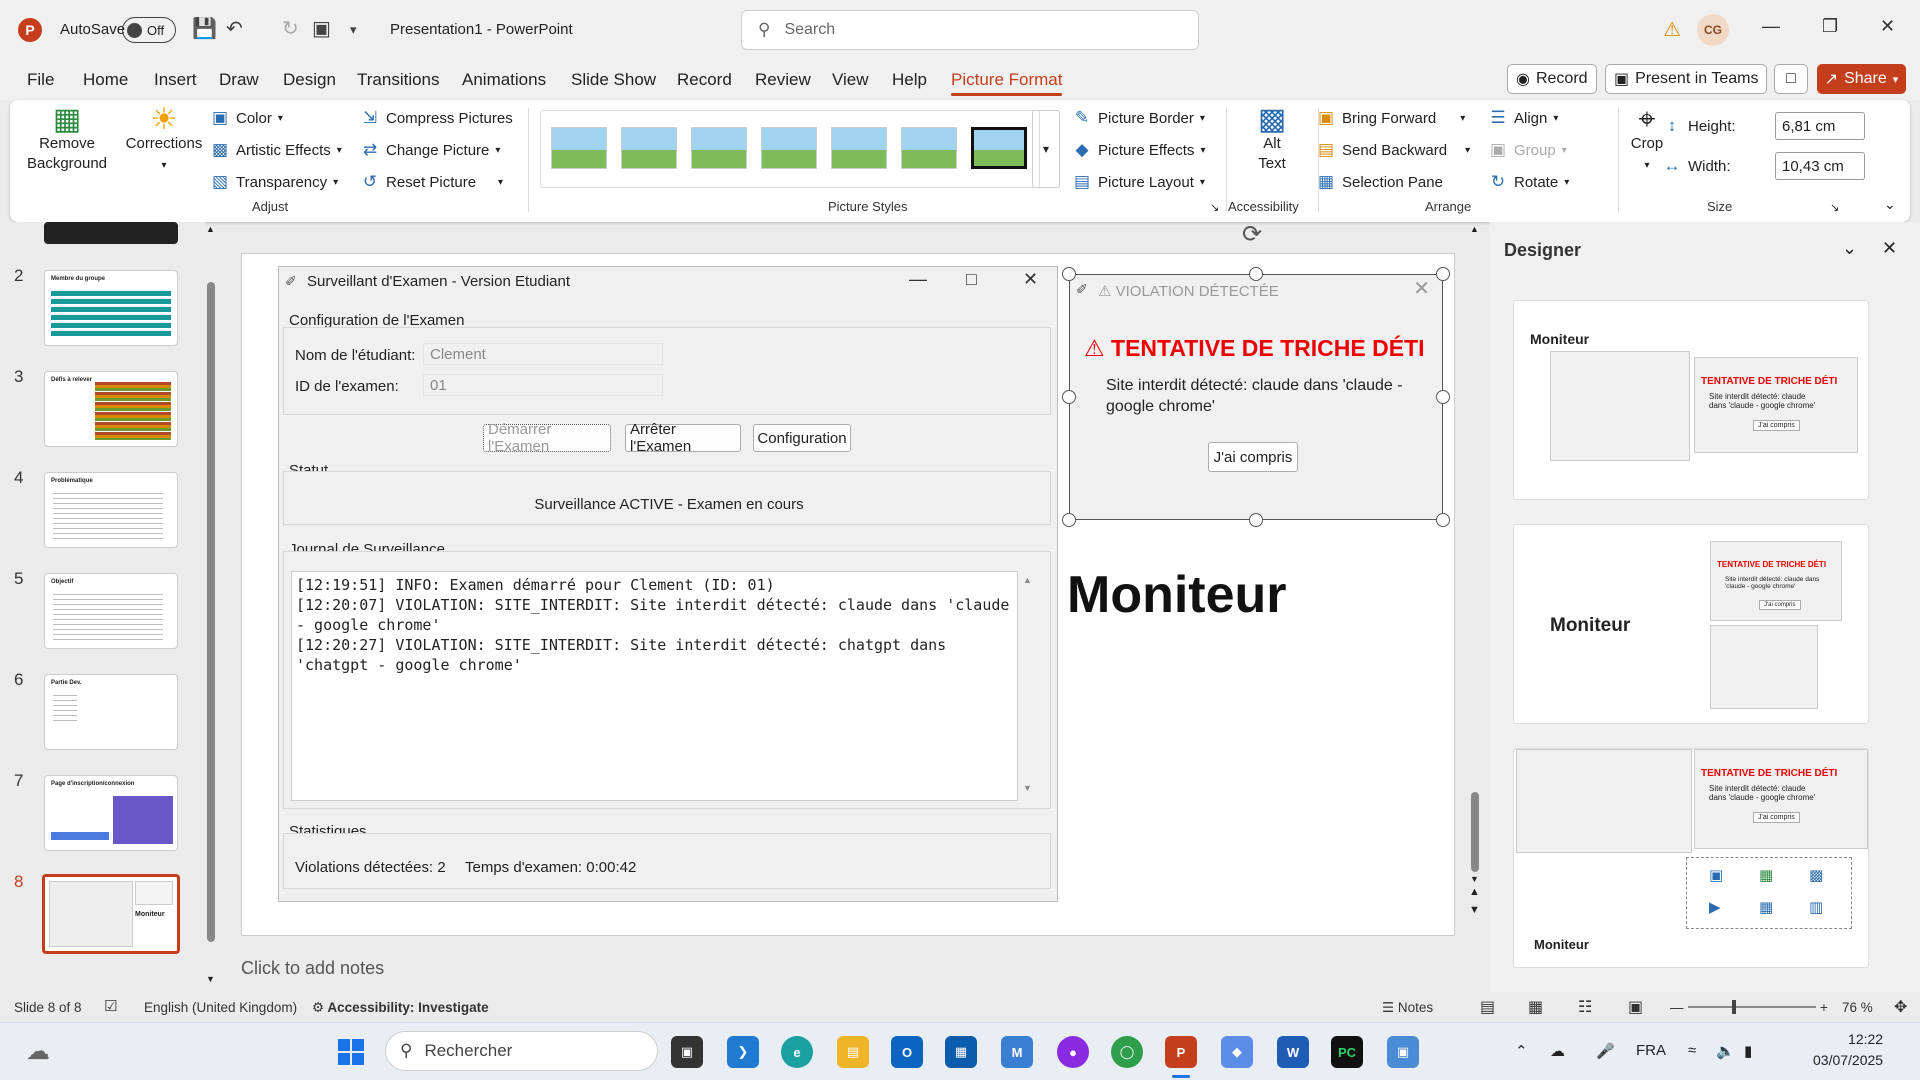 The width and height of the screenshot is (1920, 1080). What do you see at coordinates (1672, 29) in the screenshot?
I see `warning-icon: ⚠` at bounding box center [1672, 29].